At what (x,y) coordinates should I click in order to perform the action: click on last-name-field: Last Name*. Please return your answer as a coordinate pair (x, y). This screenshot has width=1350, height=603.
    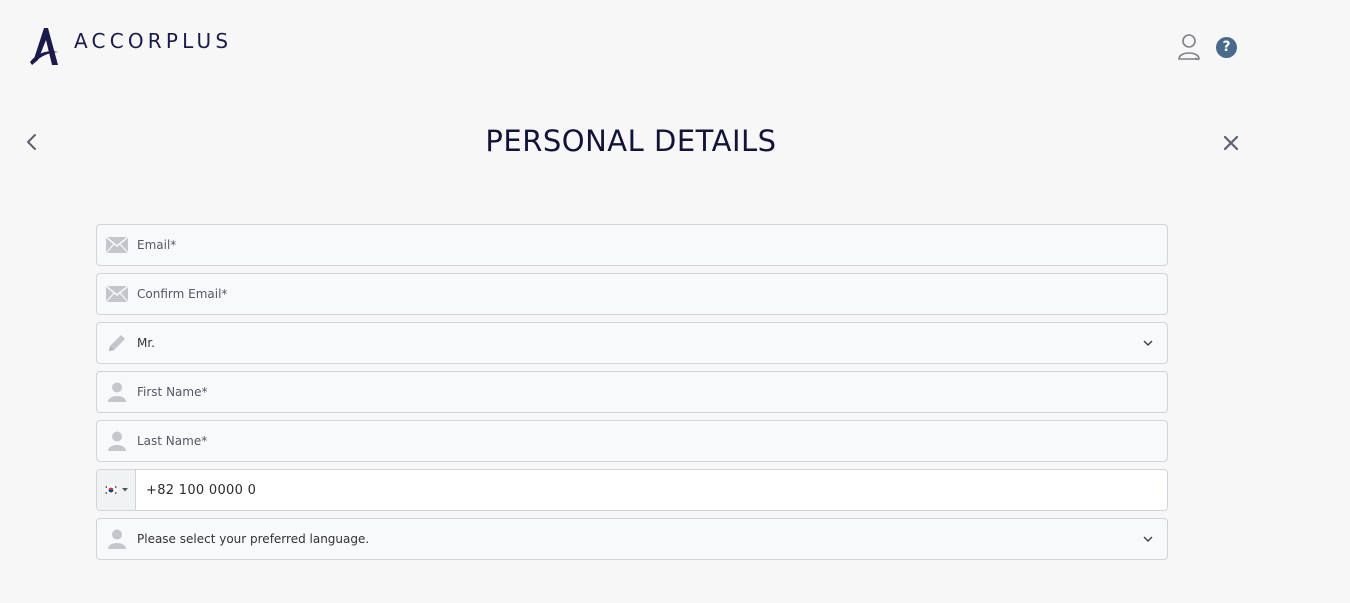
    Looking at the image, I should click on (632, 441).